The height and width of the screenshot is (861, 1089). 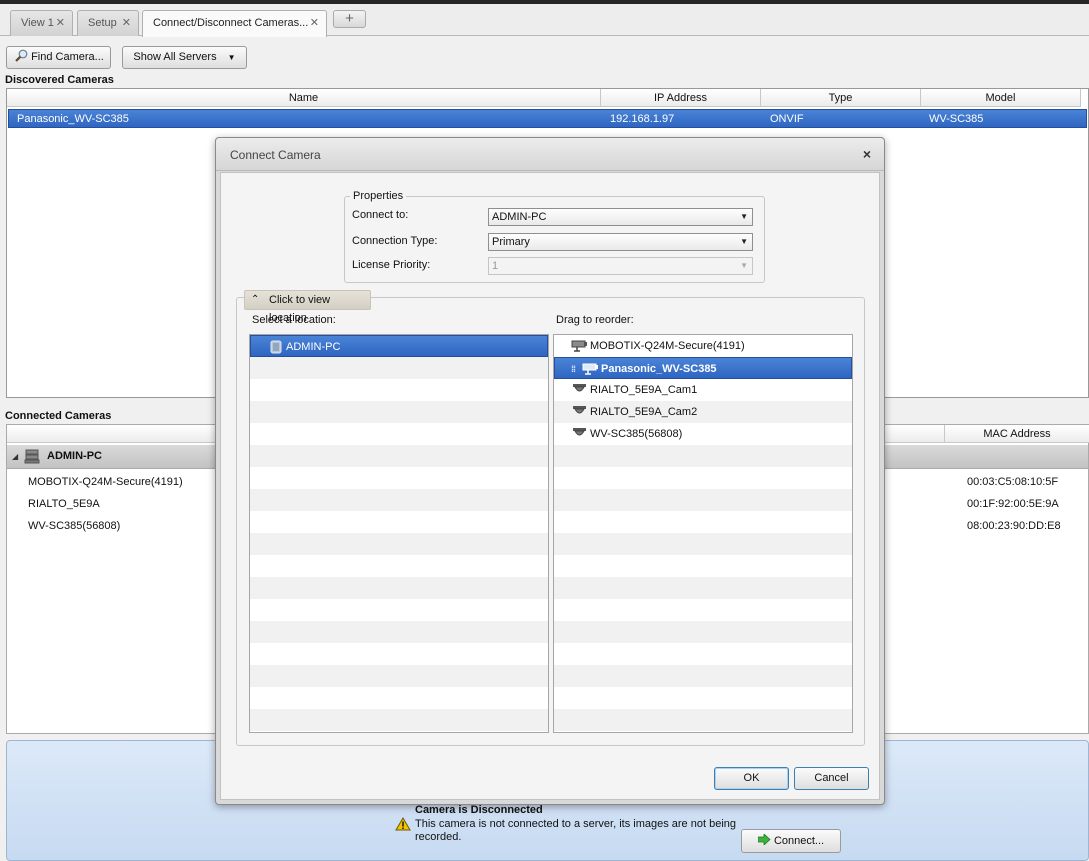 I want to click on camera-name: Panasonic_WV-SC385, so click(x=659, y=369).